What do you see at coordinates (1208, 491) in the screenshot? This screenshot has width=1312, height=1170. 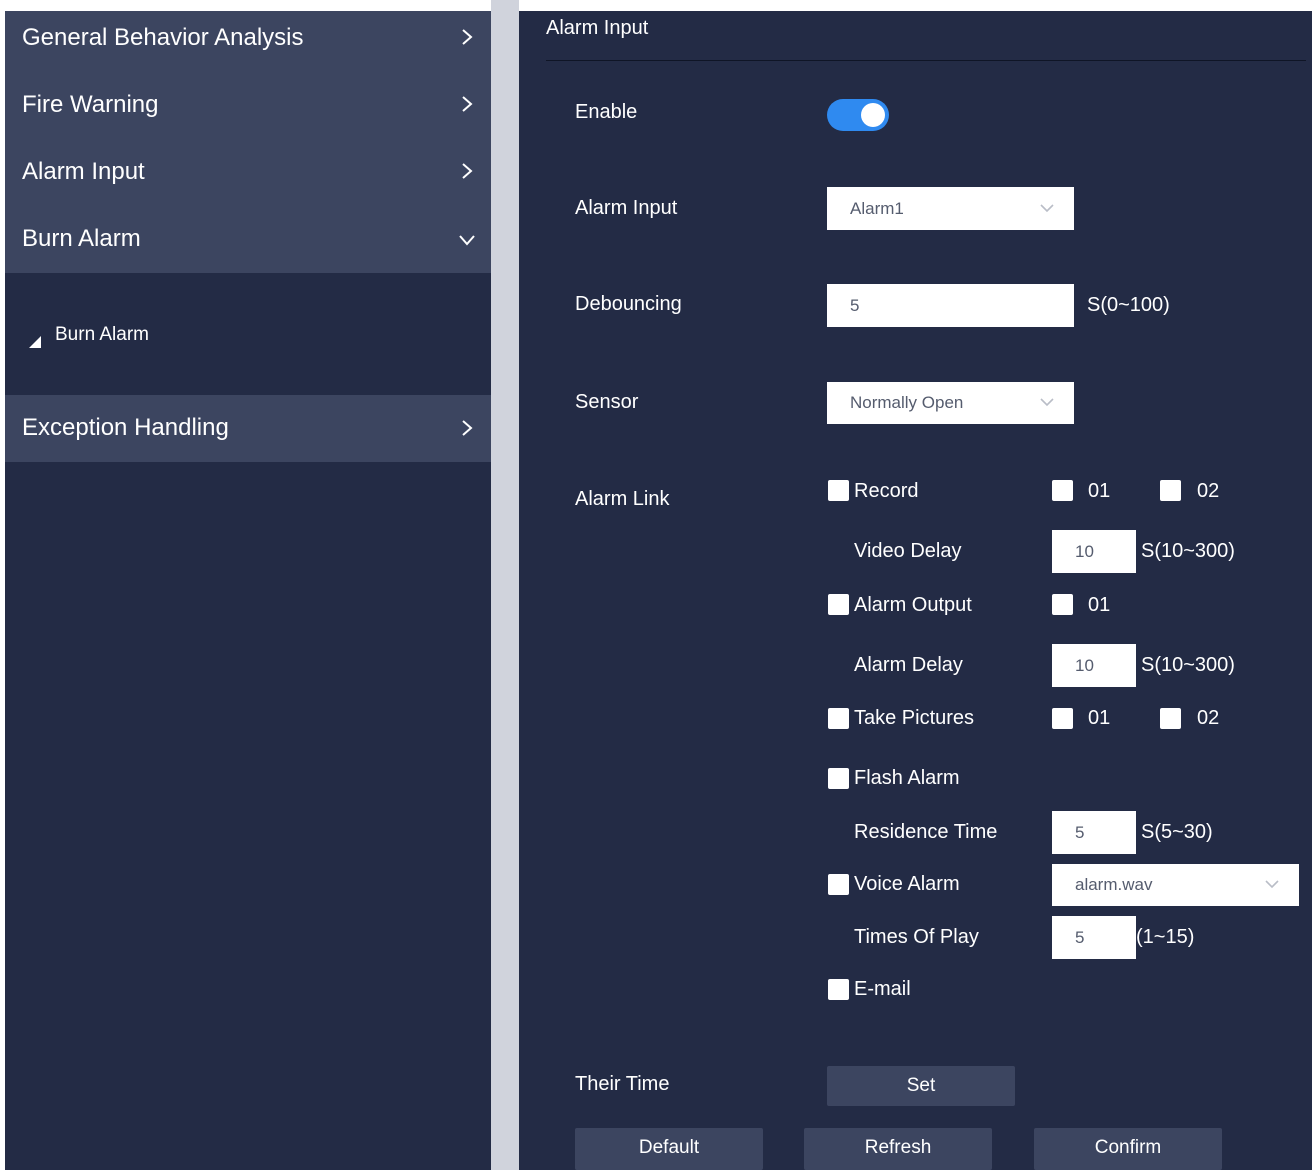 I see `record-ch2-label: 02` at bounding box center [1208, 491].